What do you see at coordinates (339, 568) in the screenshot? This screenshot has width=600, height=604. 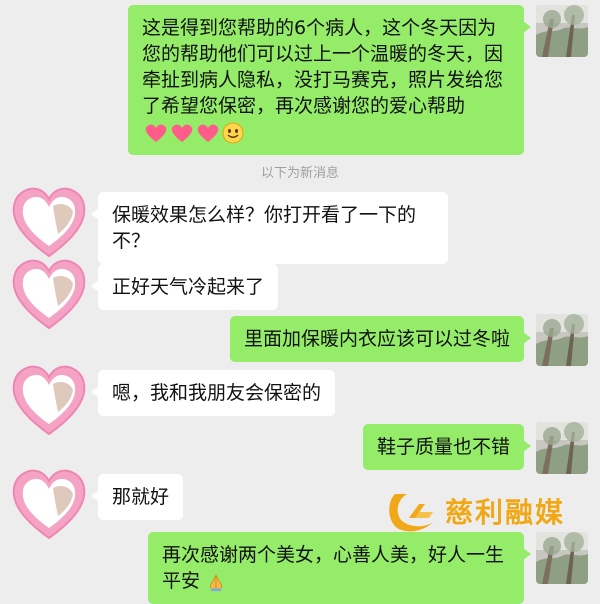 I see `message-bubble: 再次感谢两个美女，心善人美，好人一生平安` at bounding box center [339, 568].